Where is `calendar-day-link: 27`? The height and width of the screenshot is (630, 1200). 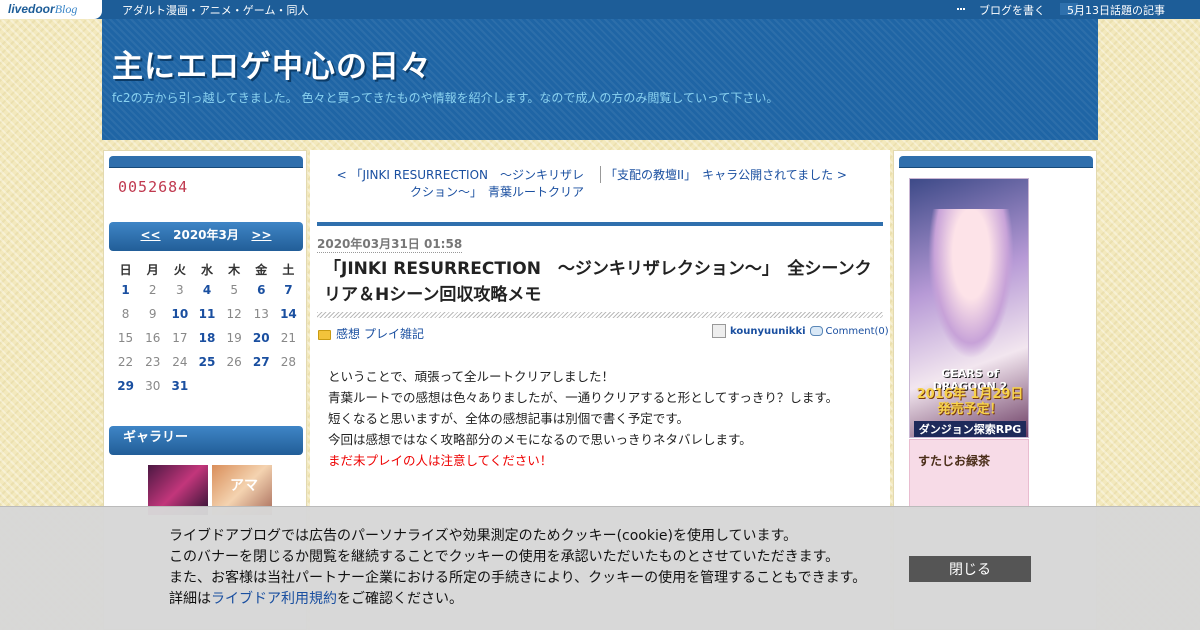
calendar-day-link: 27 is located at coordinates (261, 362).